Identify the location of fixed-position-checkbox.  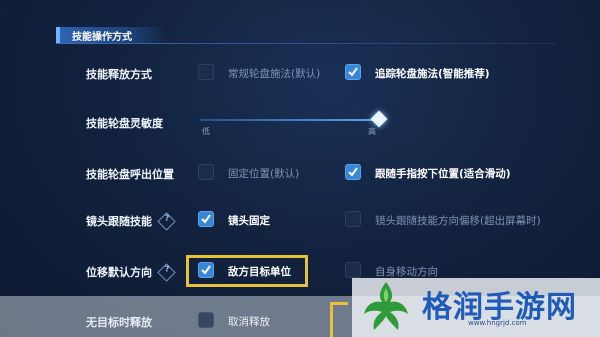
(206, 172).